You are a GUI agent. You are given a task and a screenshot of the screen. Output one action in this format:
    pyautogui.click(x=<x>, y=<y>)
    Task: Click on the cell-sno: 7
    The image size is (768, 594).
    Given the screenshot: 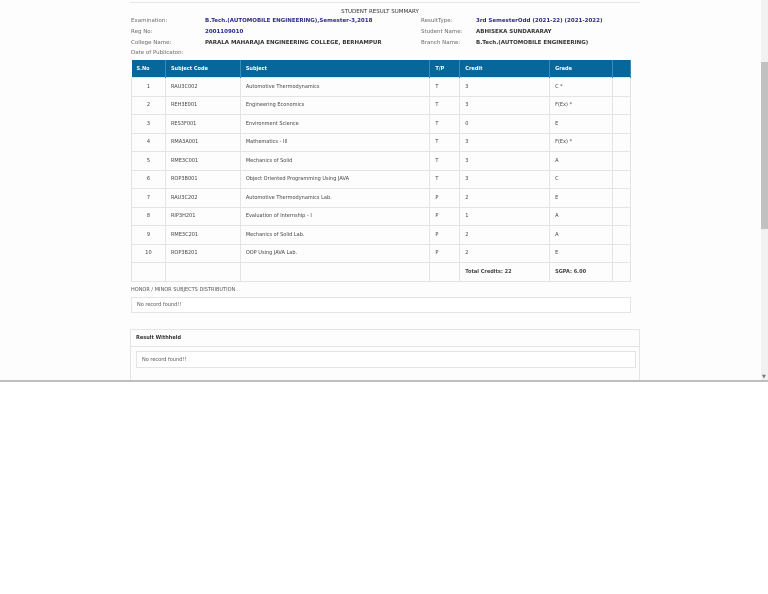 What is the action you would take?
    pyautogui.click(x=148, y=198)
    